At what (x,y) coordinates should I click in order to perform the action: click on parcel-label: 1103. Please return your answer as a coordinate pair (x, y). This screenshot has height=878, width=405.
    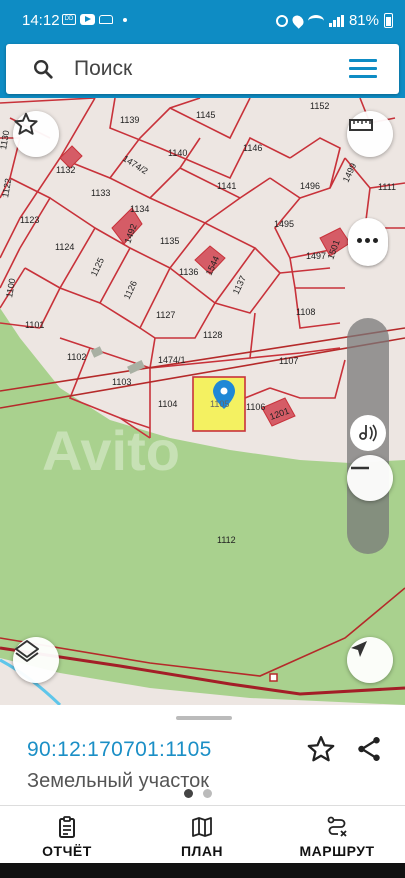
    Looking at the image, I should click on (121, 382).